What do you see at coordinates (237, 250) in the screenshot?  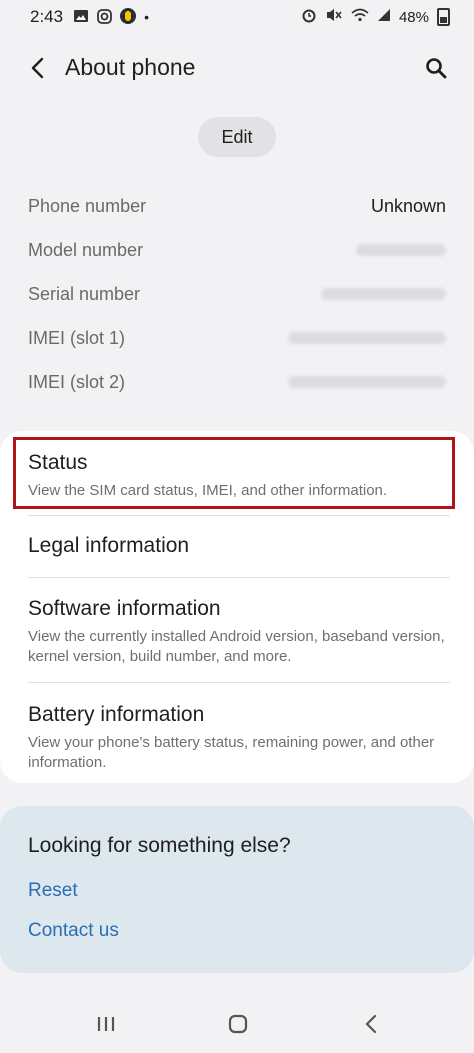 I see `info-row-model-number: Model number` at bounding box center [237, 250].